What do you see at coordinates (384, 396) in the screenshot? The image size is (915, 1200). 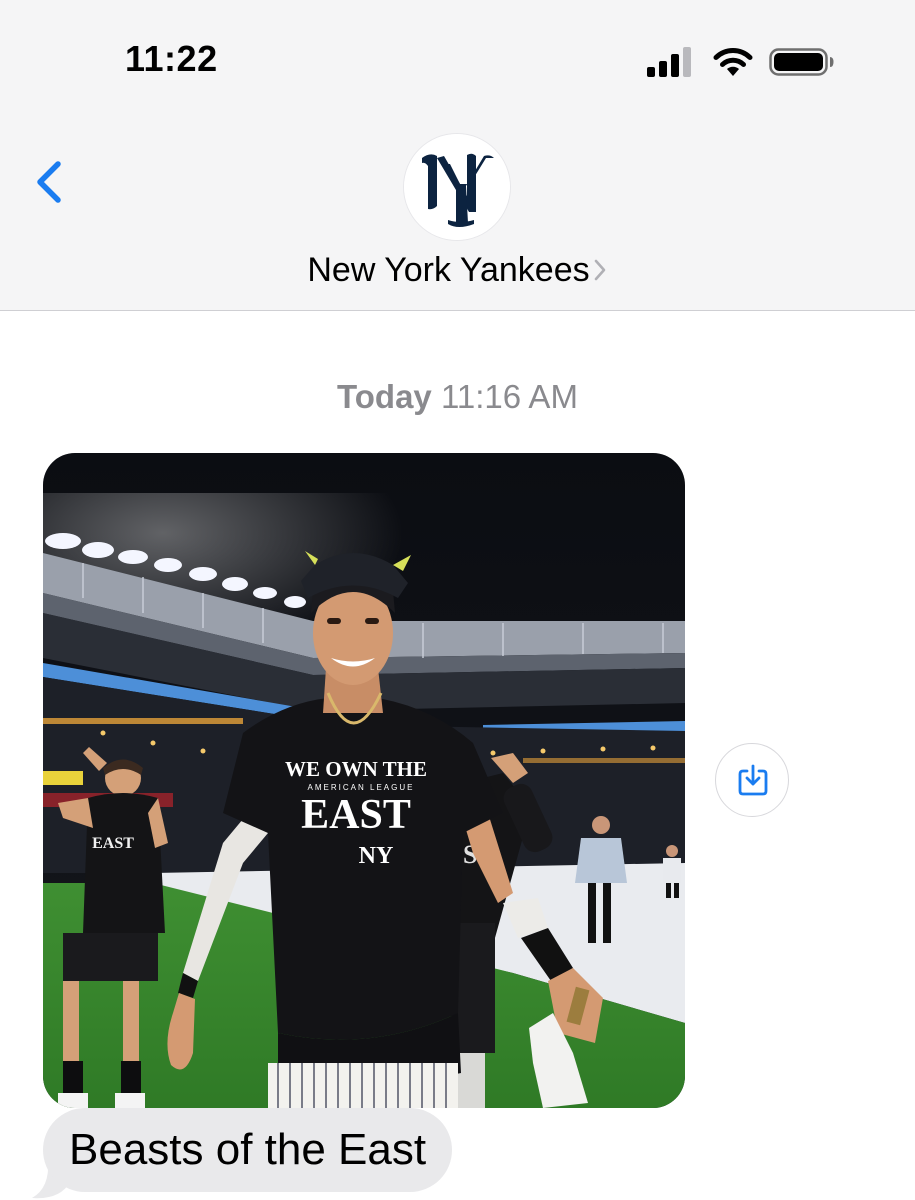 I see `timestamp-day: Today` at bounding box center [384, 396].